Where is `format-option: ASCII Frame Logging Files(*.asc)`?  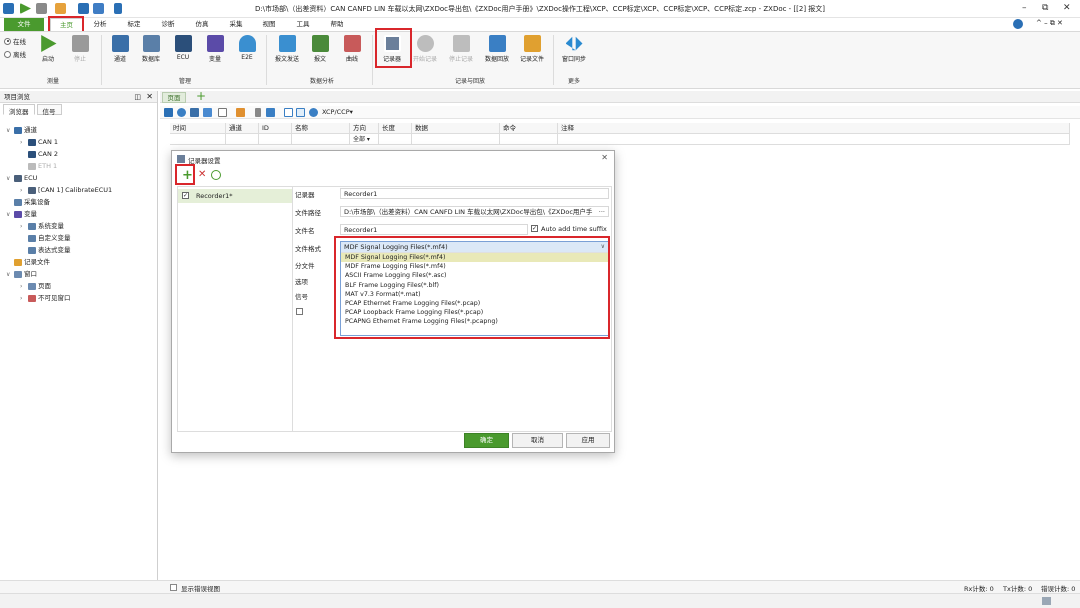
format-option: ASCII Frame Logging Files(*.asc) is located at coordinates (474, 275).